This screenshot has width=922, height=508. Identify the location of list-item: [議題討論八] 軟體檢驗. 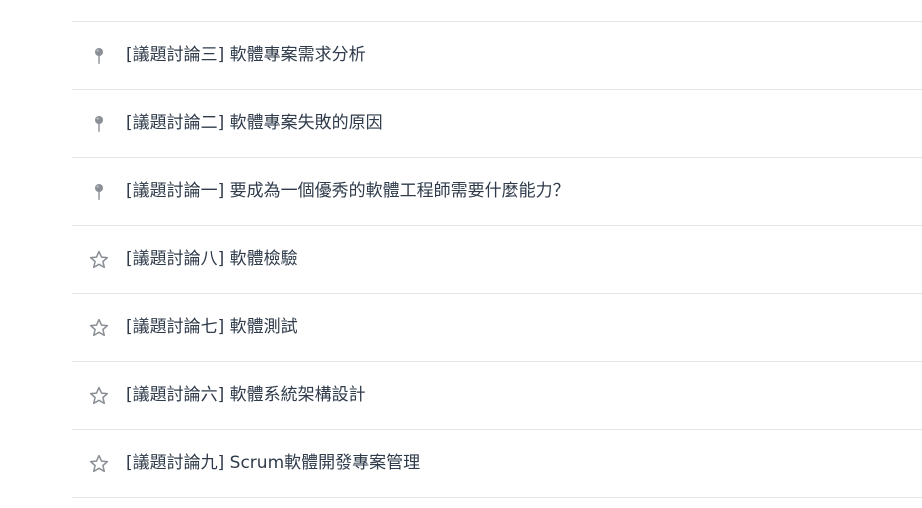
(497, 260).